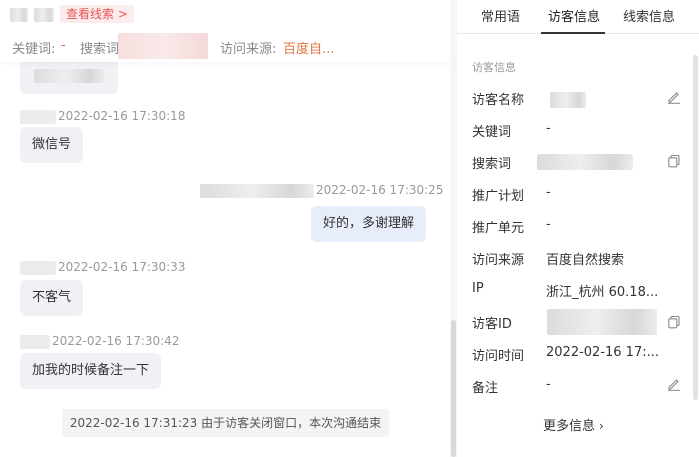 Image resolution: width=699 pixels, height=457 pixels. Describe the element at coordinates (485, 388) in the screenshot. I see `remark-label: 备注` at that location.